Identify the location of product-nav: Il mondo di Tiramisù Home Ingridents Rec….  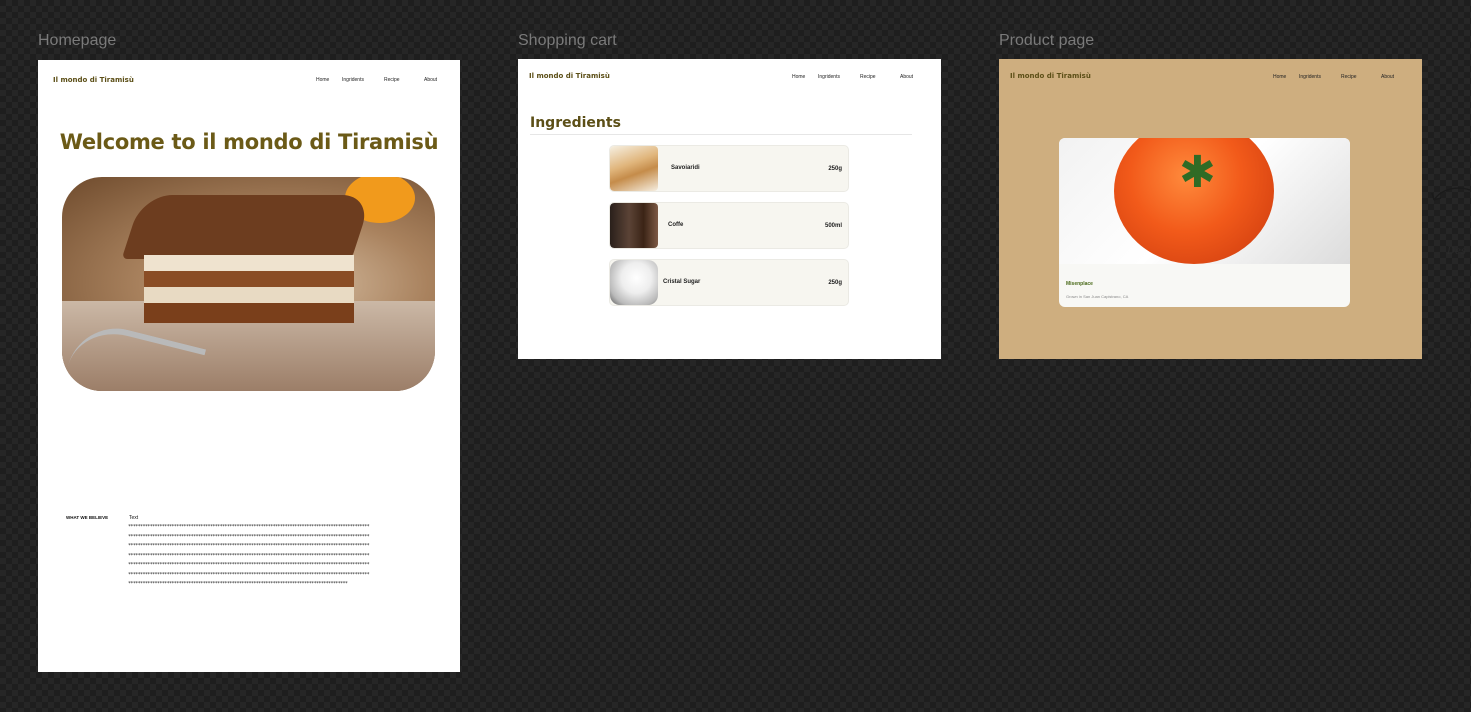
(1210, 78).